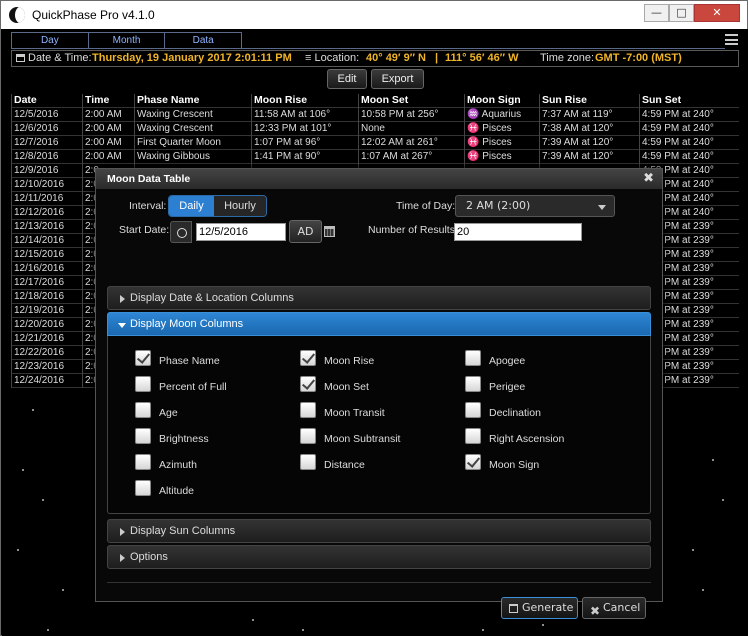  What do you see at coordinates (203, 40) in the screenshot?
I see `tab-data: Data` at bounding box center [203, 40].